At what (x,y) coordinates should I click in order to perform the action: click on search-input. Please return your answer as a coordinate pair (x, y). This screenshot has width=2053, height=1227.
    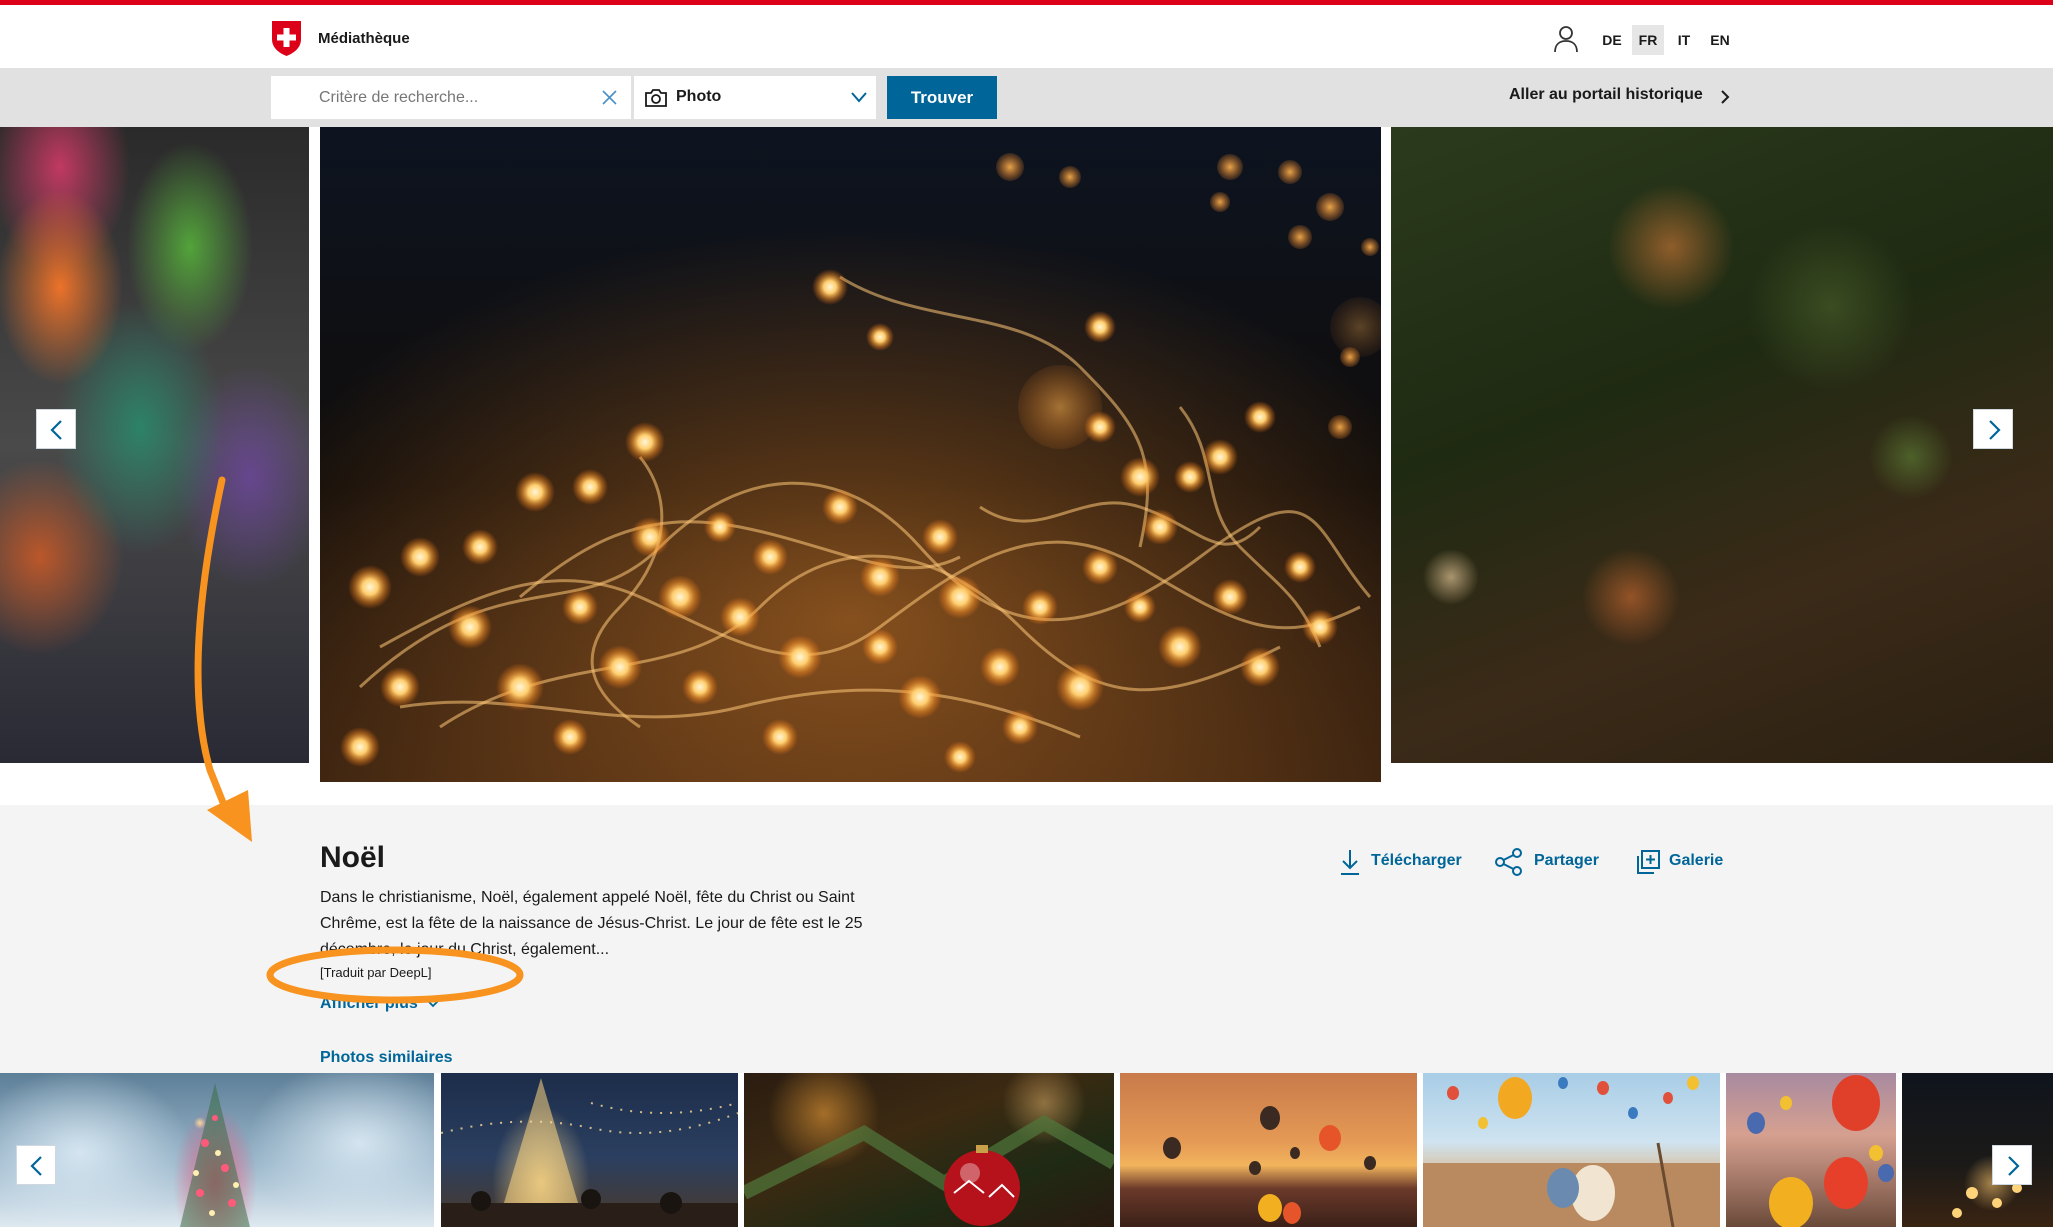
    Looking at the image, I should click on (454, 97).